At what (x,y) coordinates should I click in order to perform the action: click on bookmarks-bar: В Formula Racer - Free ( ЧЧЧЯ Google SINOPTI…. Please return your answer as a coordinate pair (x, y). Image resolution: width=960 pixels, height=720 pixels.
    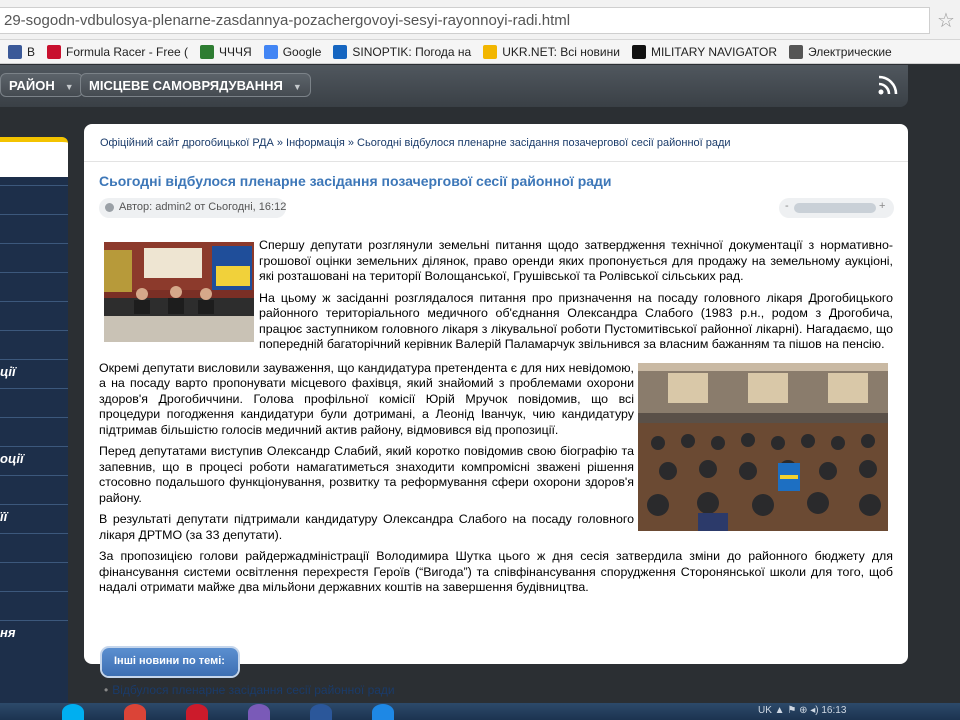
    Looking at the image, I should click on (480, 52).